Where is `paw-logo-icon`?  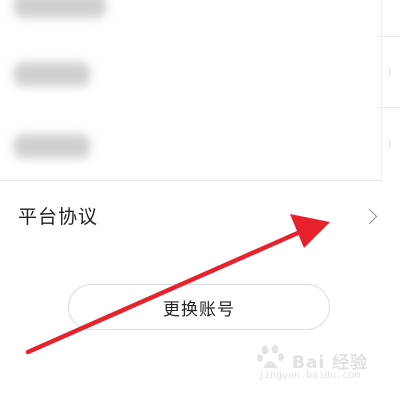 paw-logo-icon is located at coordinates (270, 356).